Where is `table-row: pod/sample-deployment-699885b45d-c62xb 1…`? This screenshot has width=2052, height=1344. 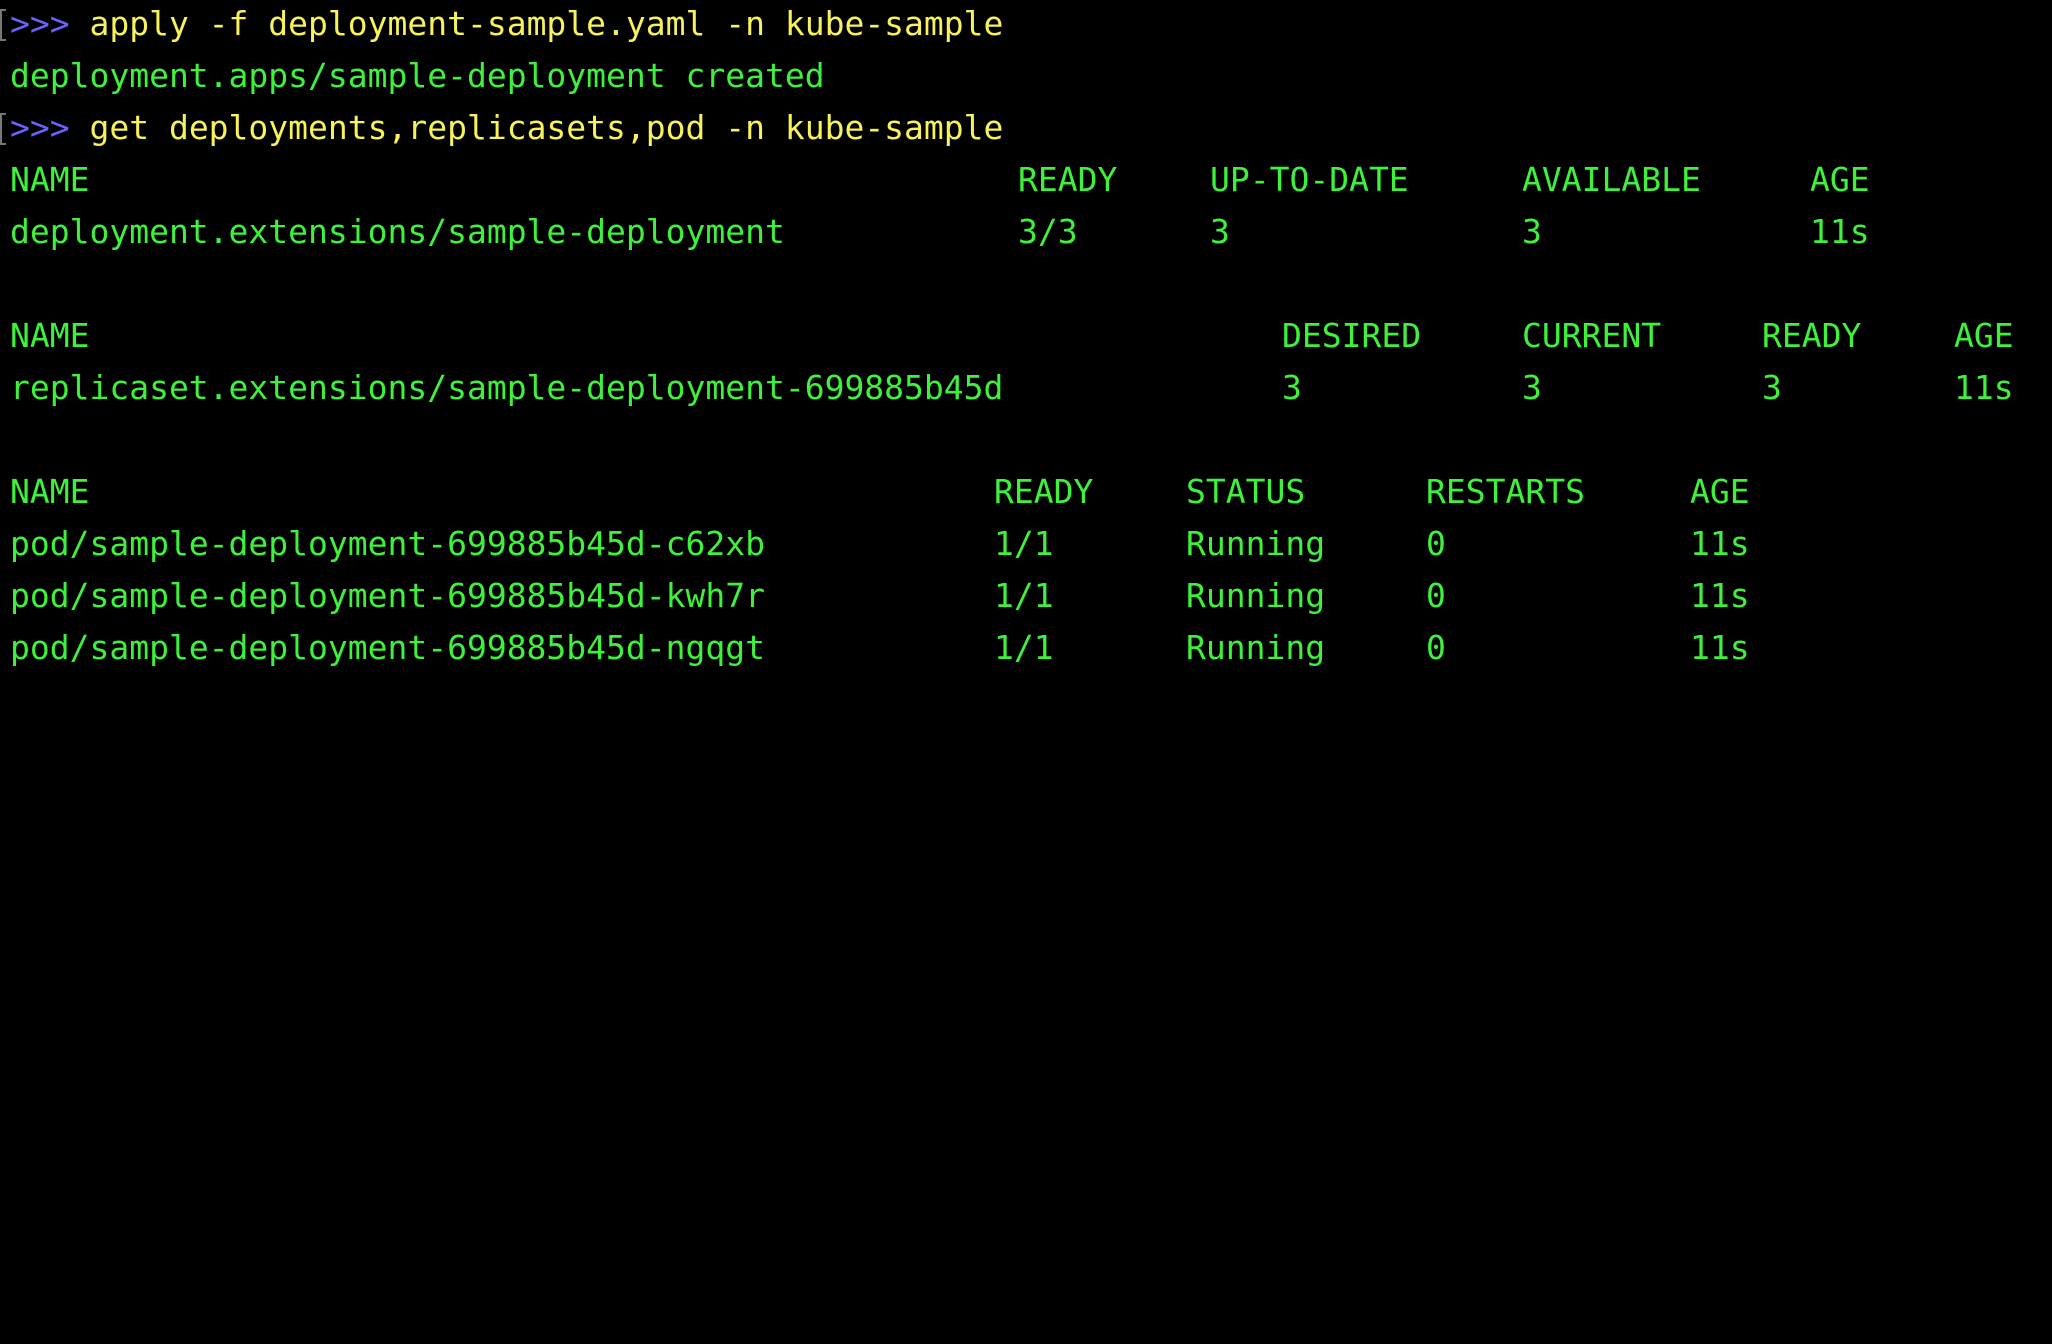
table-row: pod/sample-deployment-699885b45d-c62xb 1… is located at coordinates (1030, 544).